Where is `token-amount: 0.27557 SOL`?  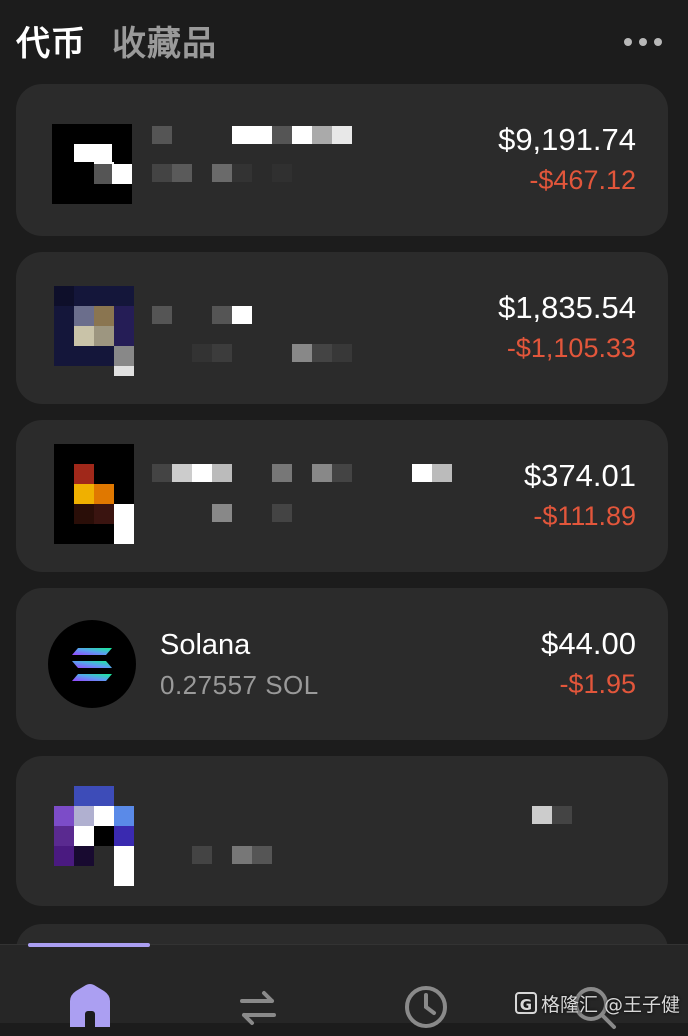 token-amount: 0.27557 SOL is located at coordinates (239, 685).